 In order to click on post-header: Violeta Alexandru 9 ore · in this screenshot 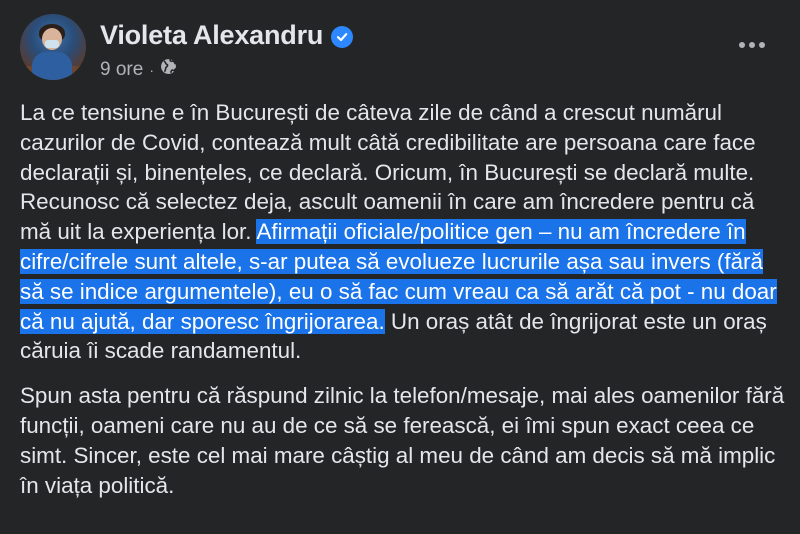, I will do `click(400, 49)`.